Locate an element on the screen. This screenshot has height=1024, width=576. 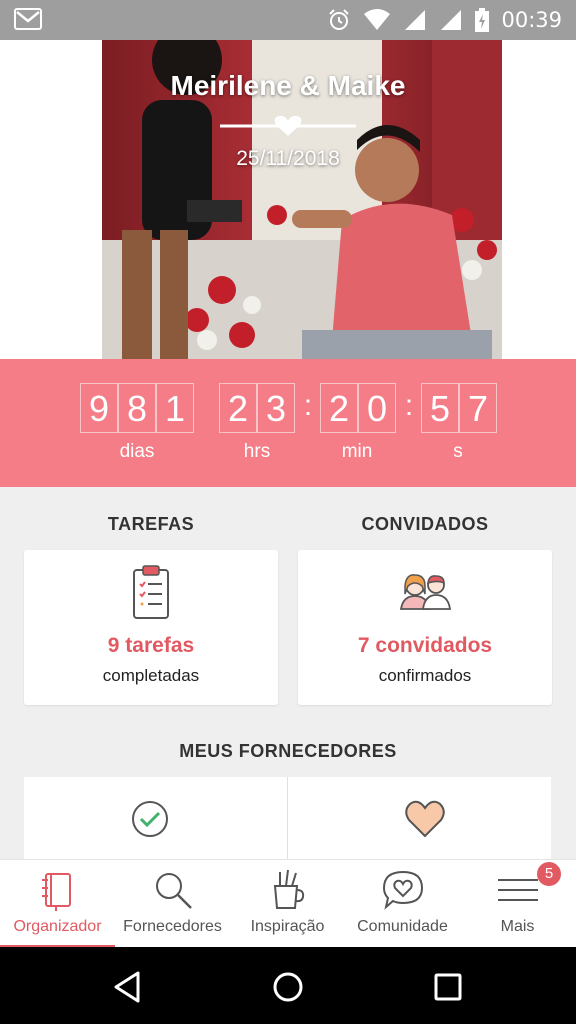
nav-label: Inspiração is located at coordinates (287, 926).